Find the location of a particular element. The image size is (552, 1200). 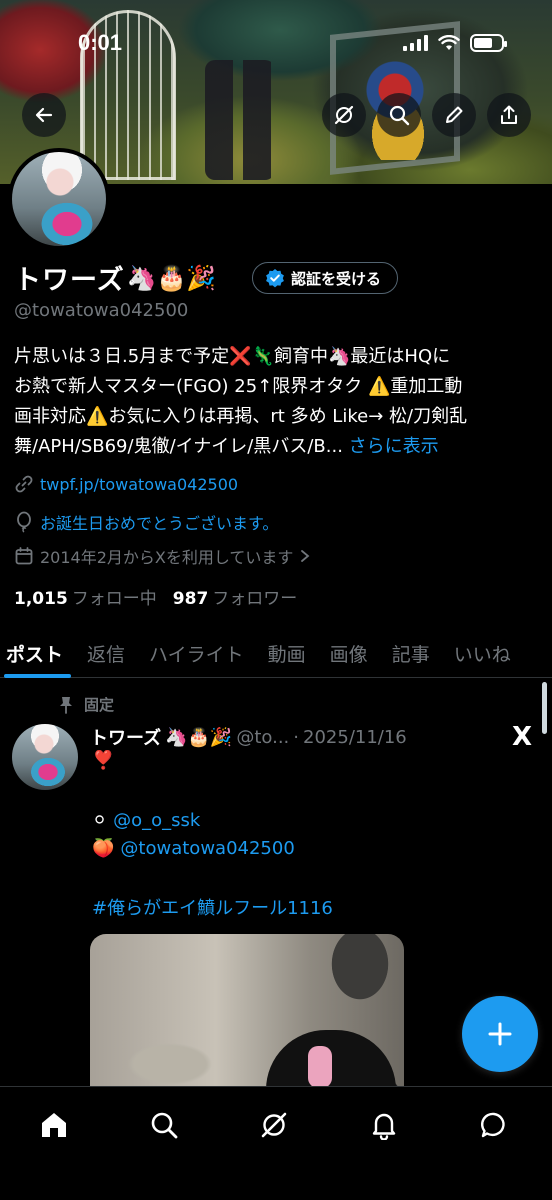

get-verified-label: 認証を受ける is located at coordinates (336, 278).